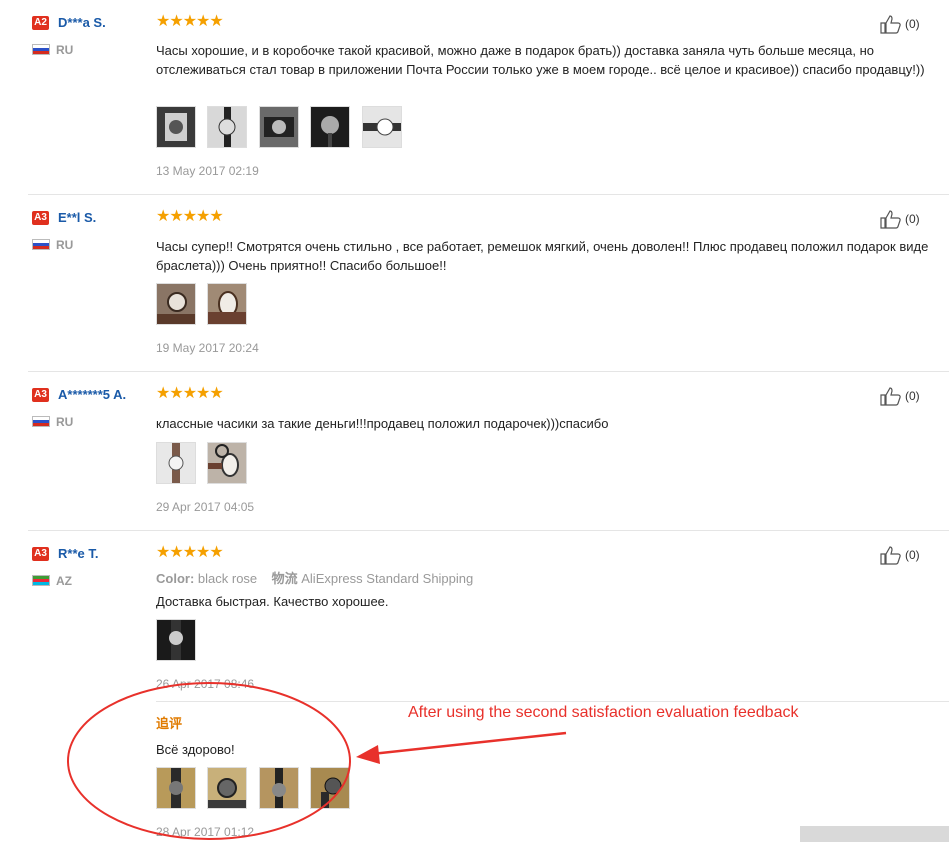  What do you see at coordinates (874, 834) in the screenshot?
I see `bottom-widget` at bounding box center [874, 834].